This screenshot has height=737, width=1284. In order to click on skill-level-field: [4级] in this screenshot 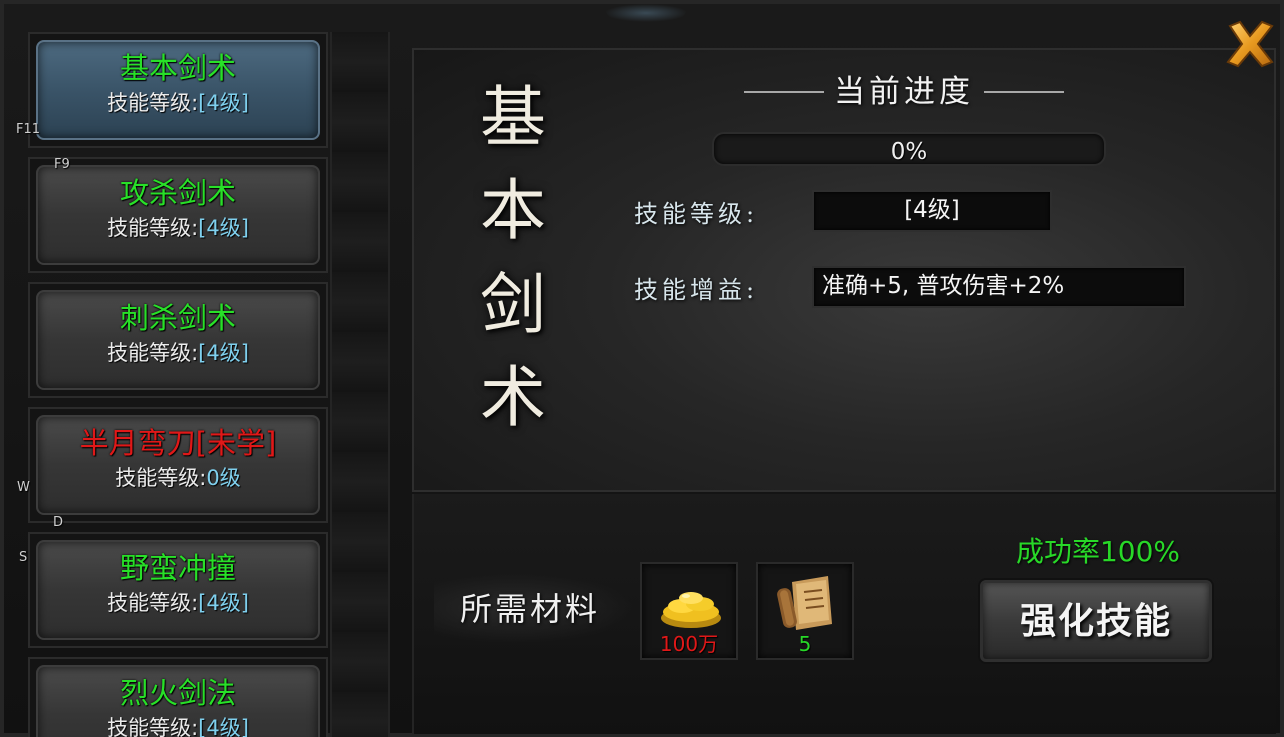, I will do `click(932, 211)`.